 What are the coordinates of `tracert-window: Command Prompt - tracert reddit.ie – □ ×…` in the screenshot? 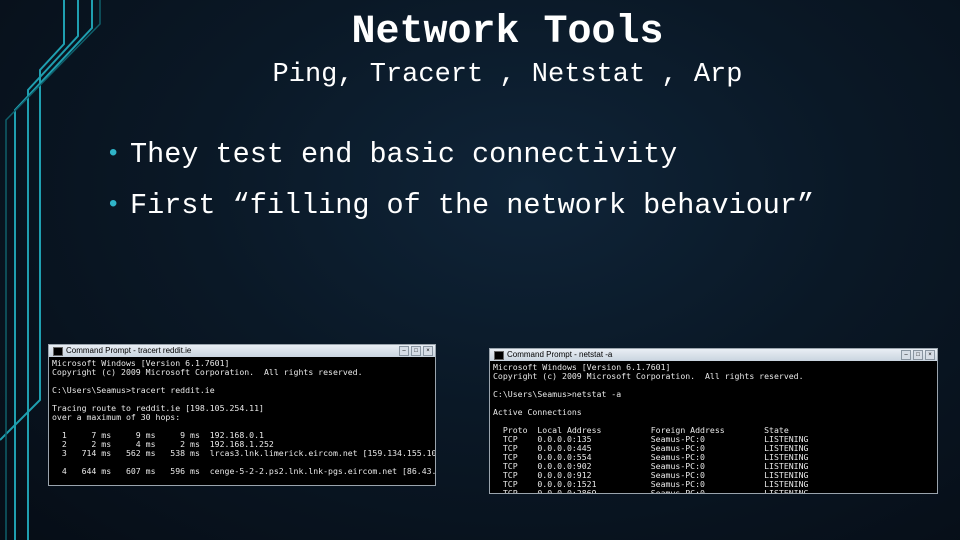 It's located at (242, 415).